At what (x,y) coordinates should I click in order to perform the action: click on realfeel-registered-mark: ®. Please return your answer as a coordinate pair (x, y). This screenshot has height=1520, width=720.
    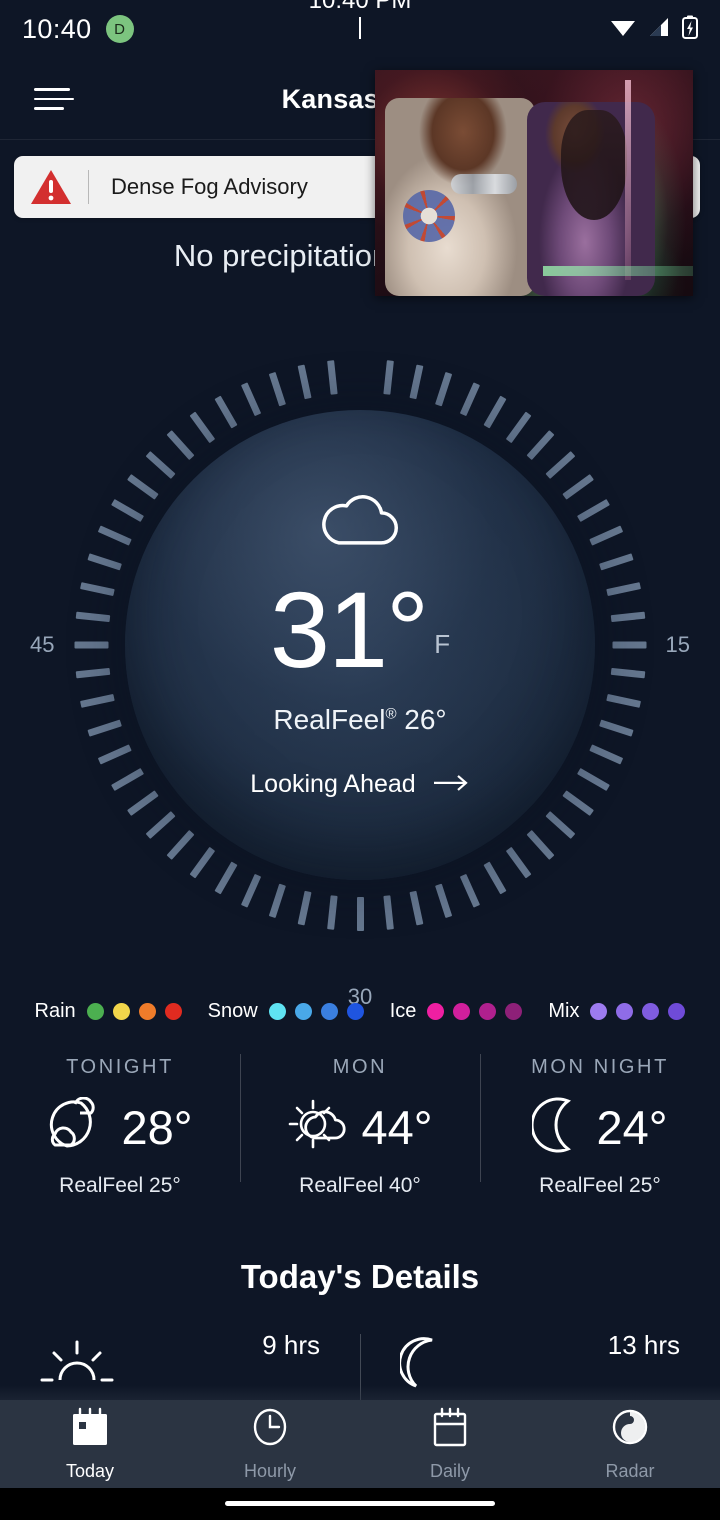
    Looking at the image, I should click on (391, 714).